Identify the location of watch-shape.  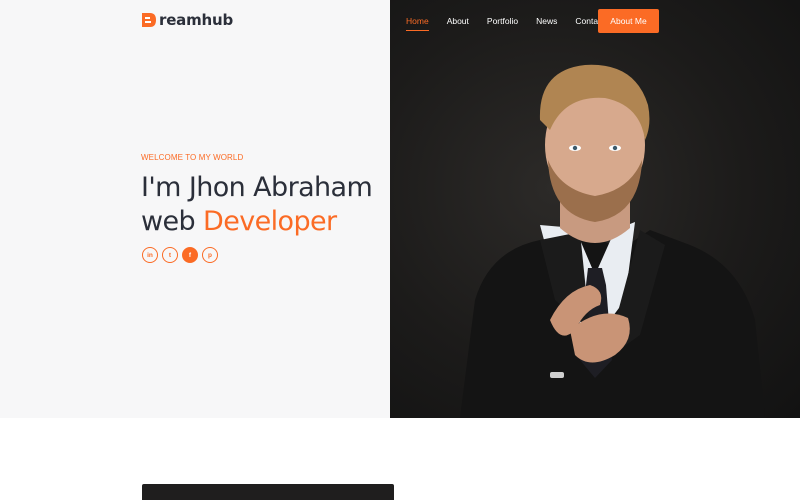
(557, 375).